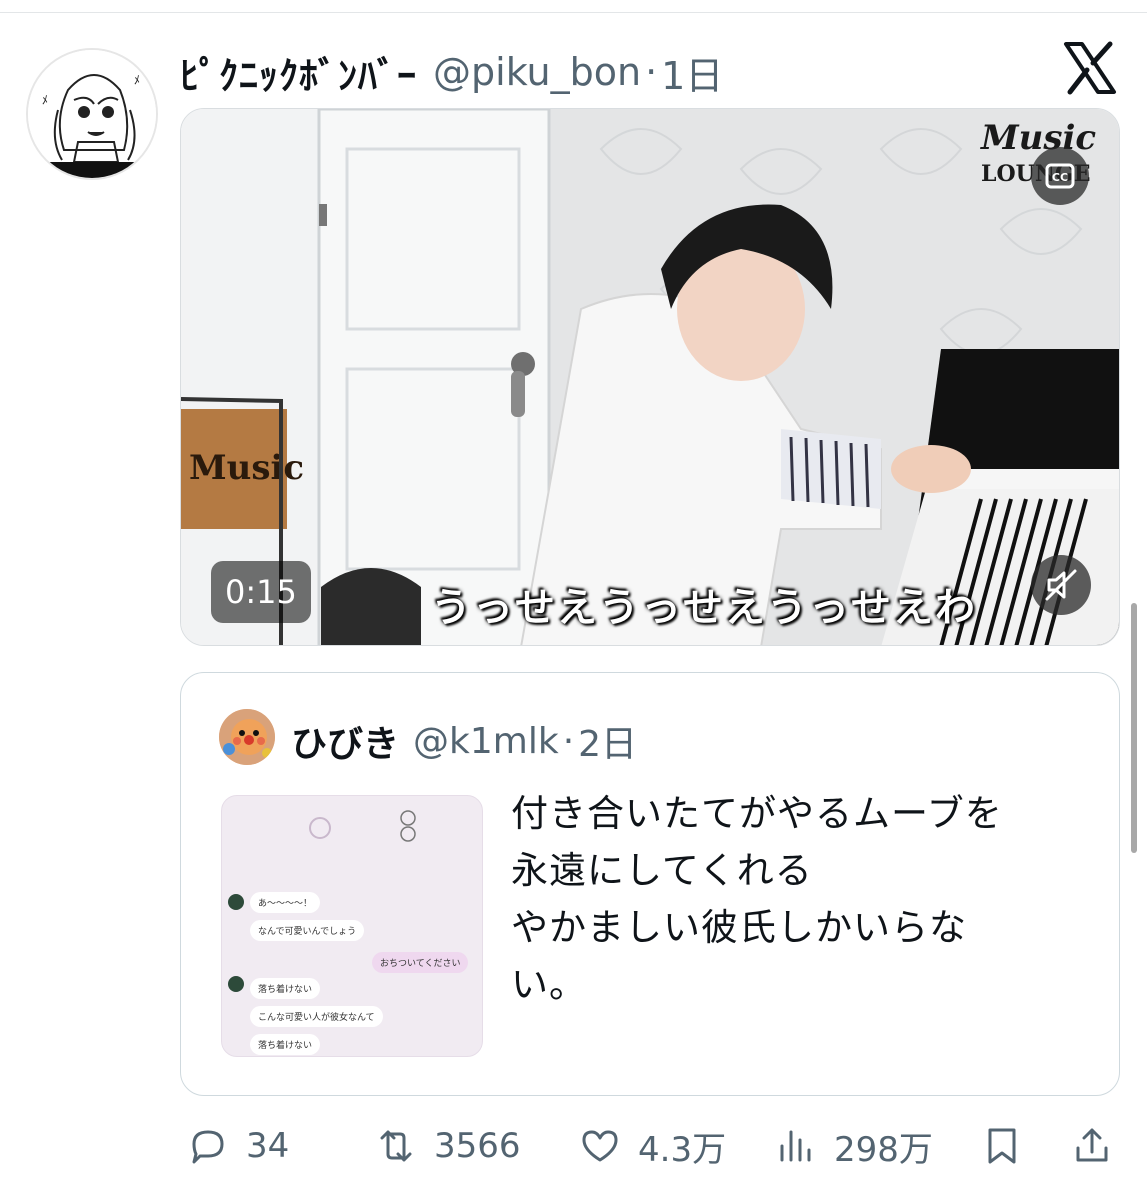 Image resolution: width=1147 pixels, height=1200 pixels. Describe the element at coordinates (261, 592) in the screenshot. I see `video-timestamp: 0:15` at that location.